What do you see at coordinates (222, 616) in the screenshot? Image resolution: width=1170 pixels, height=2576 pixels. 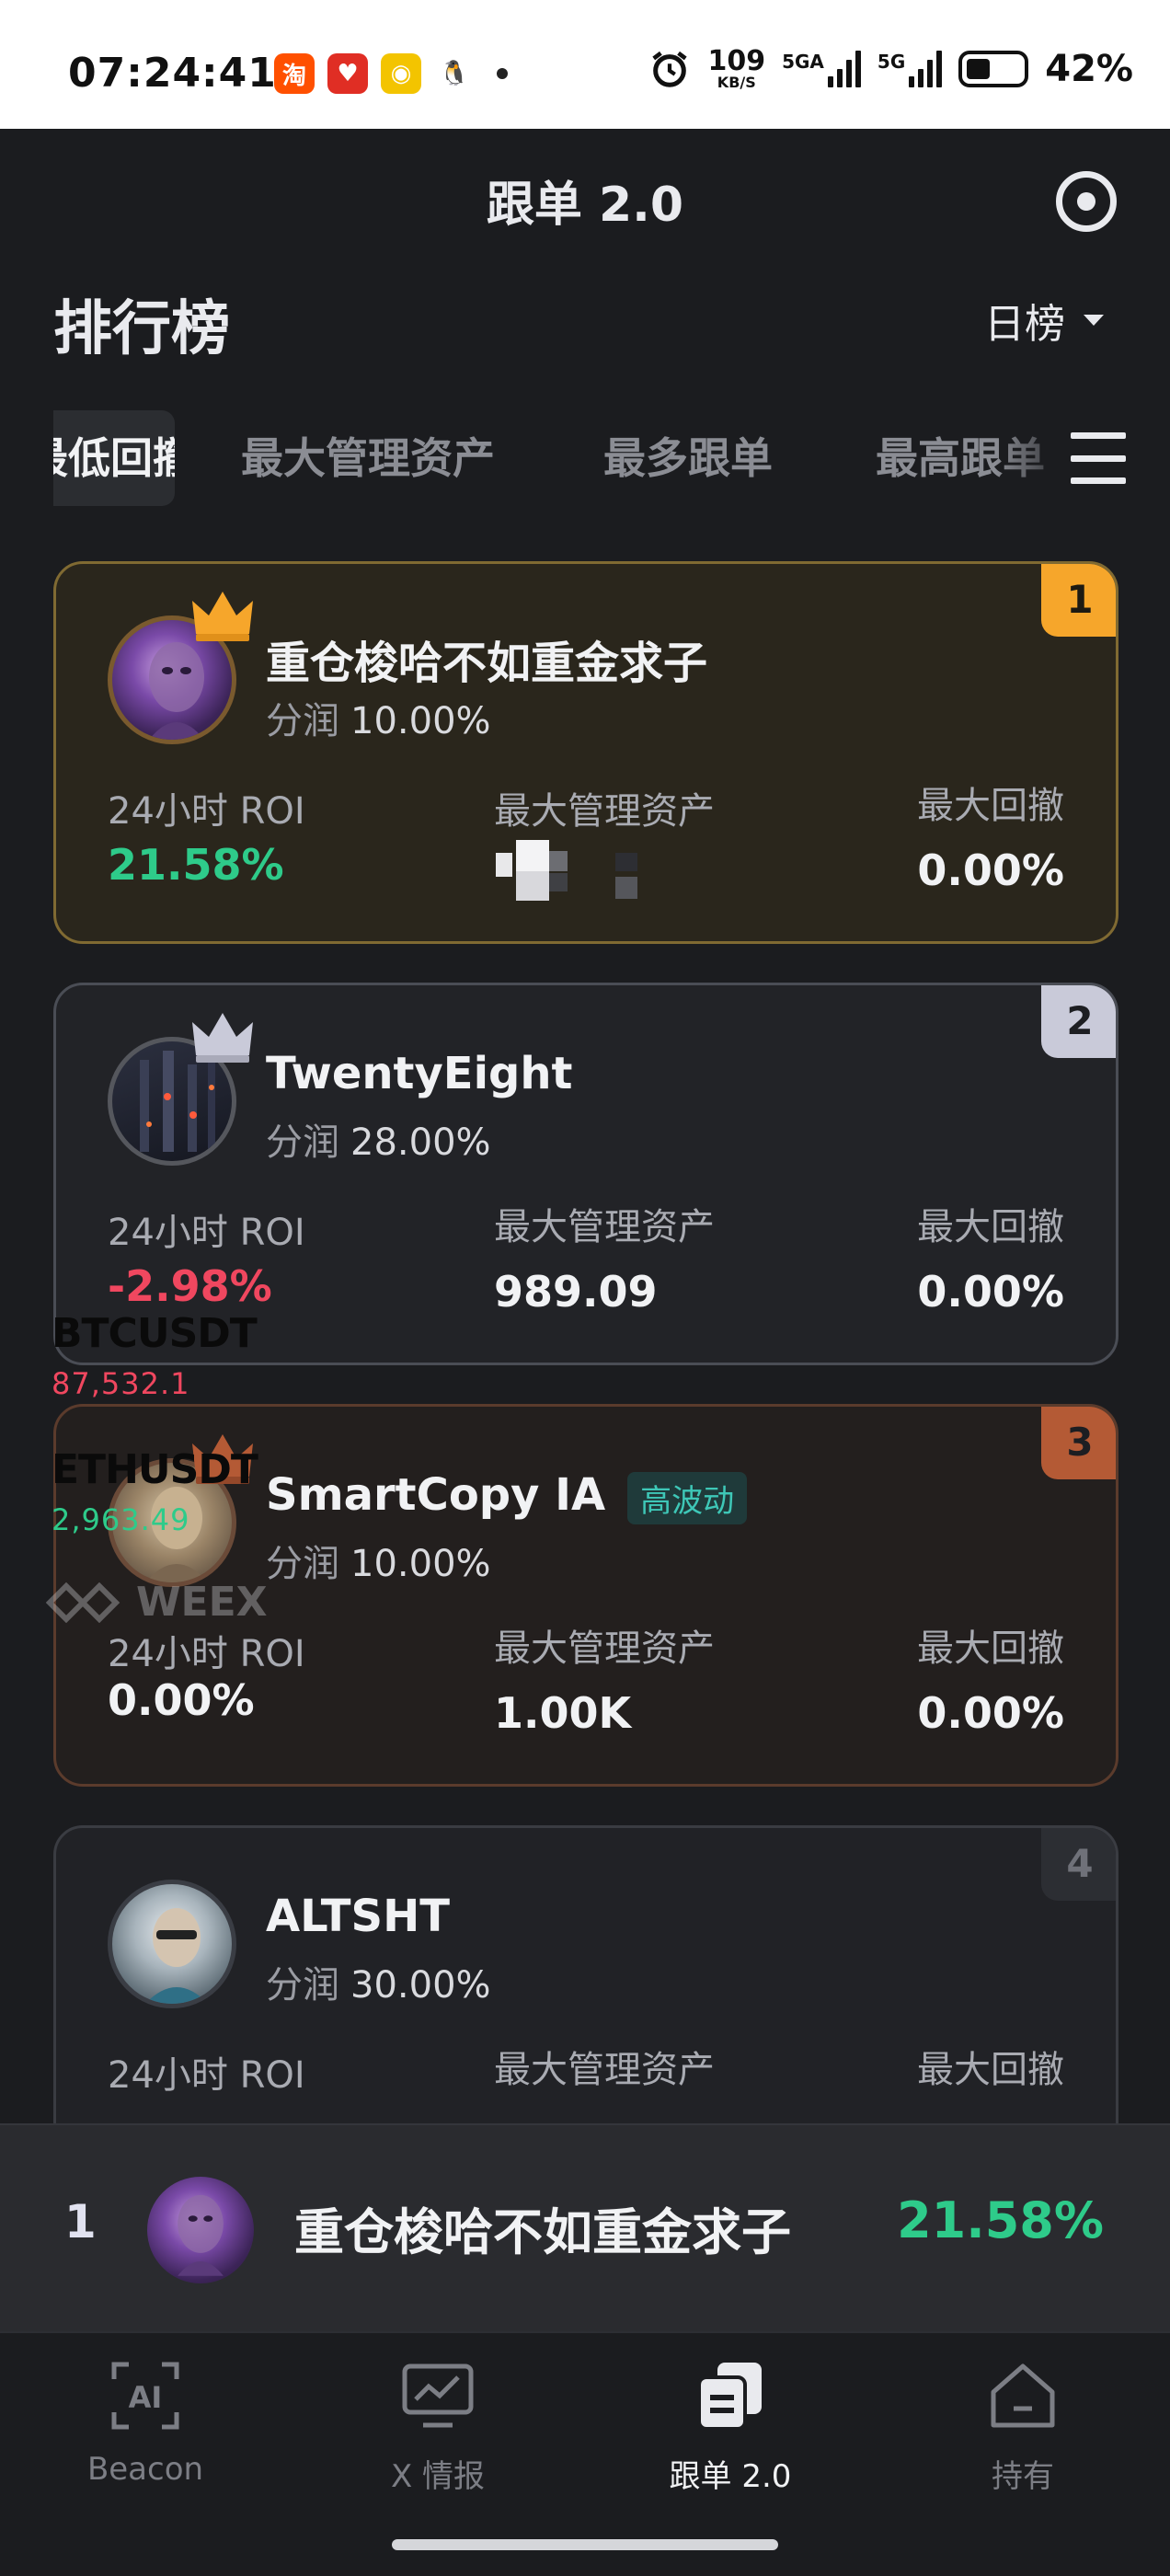 I see `gold-crown-icon` at bounding box center [222, 616].